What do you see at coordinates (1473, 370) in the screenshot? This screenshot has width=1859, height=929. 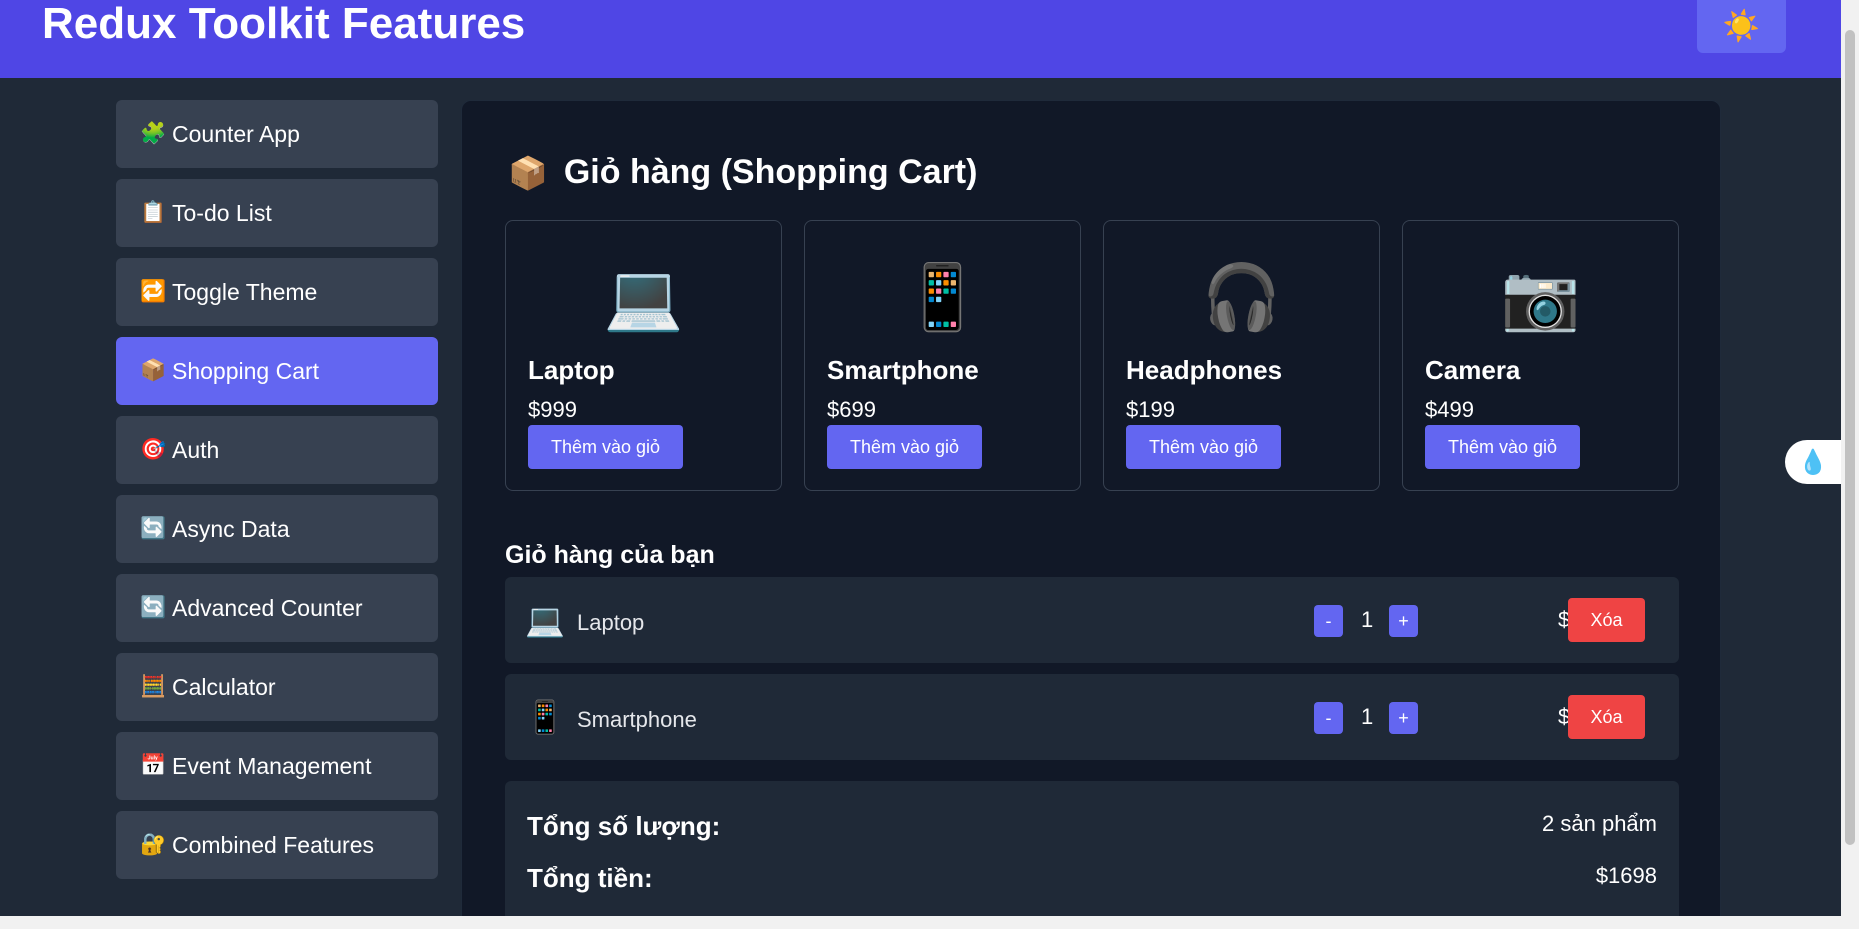 I see `product-name: Camera` at bounding box center [1473, 370].